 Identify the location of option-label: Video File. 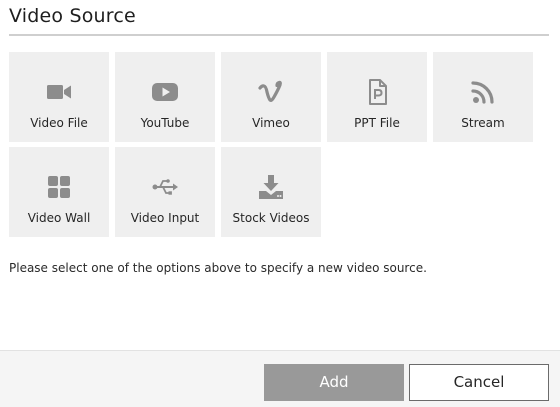
(59, 123).